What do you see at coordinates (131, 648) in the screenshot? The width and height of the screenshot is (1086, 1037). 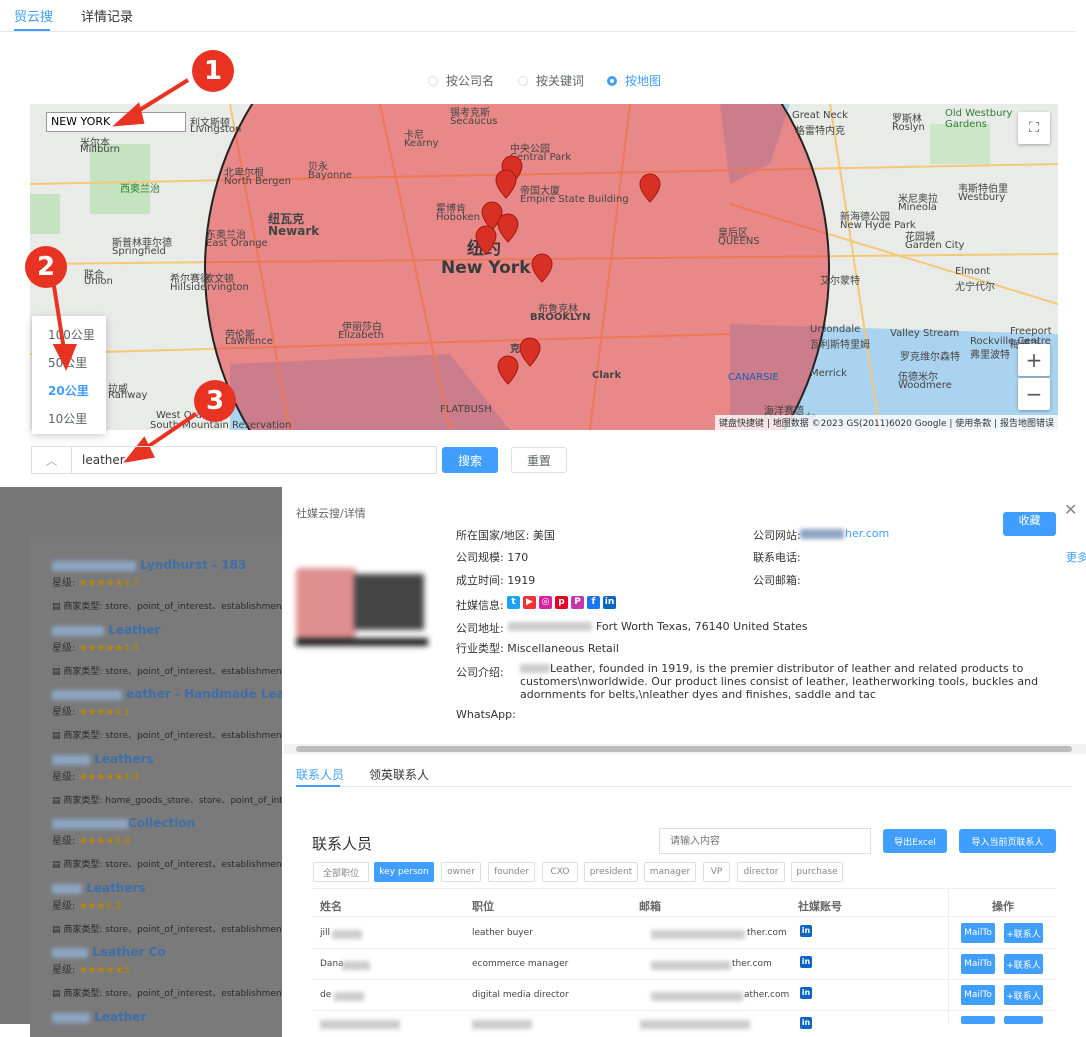 I see `rating-score: 4.5` at bounding box center [131, 648].